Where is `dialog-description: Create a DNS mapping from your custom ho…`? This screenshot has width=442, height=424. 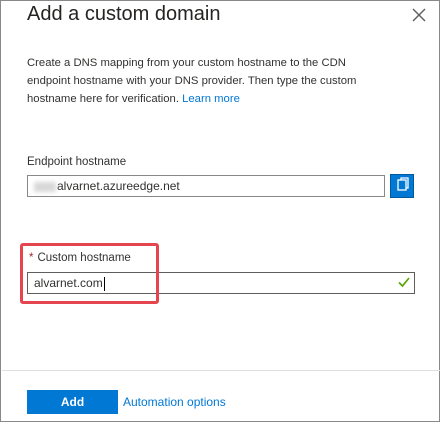
dialog-description: Create a DNS mapping from your custom ho… is located at coordinates (207, 81).